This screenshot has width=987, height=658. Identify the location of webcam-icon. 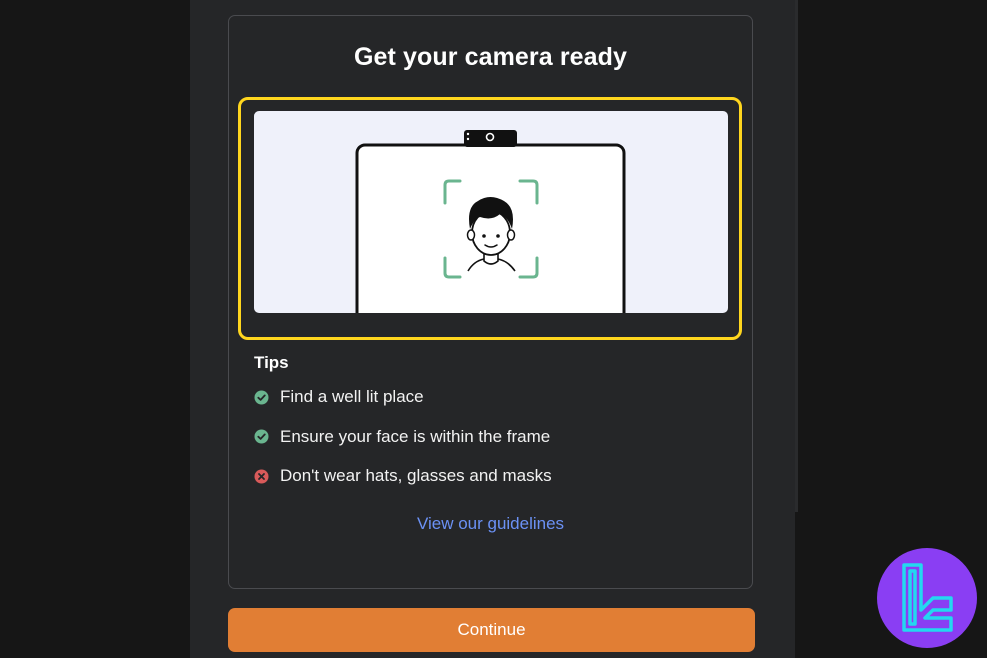
(490, 138).